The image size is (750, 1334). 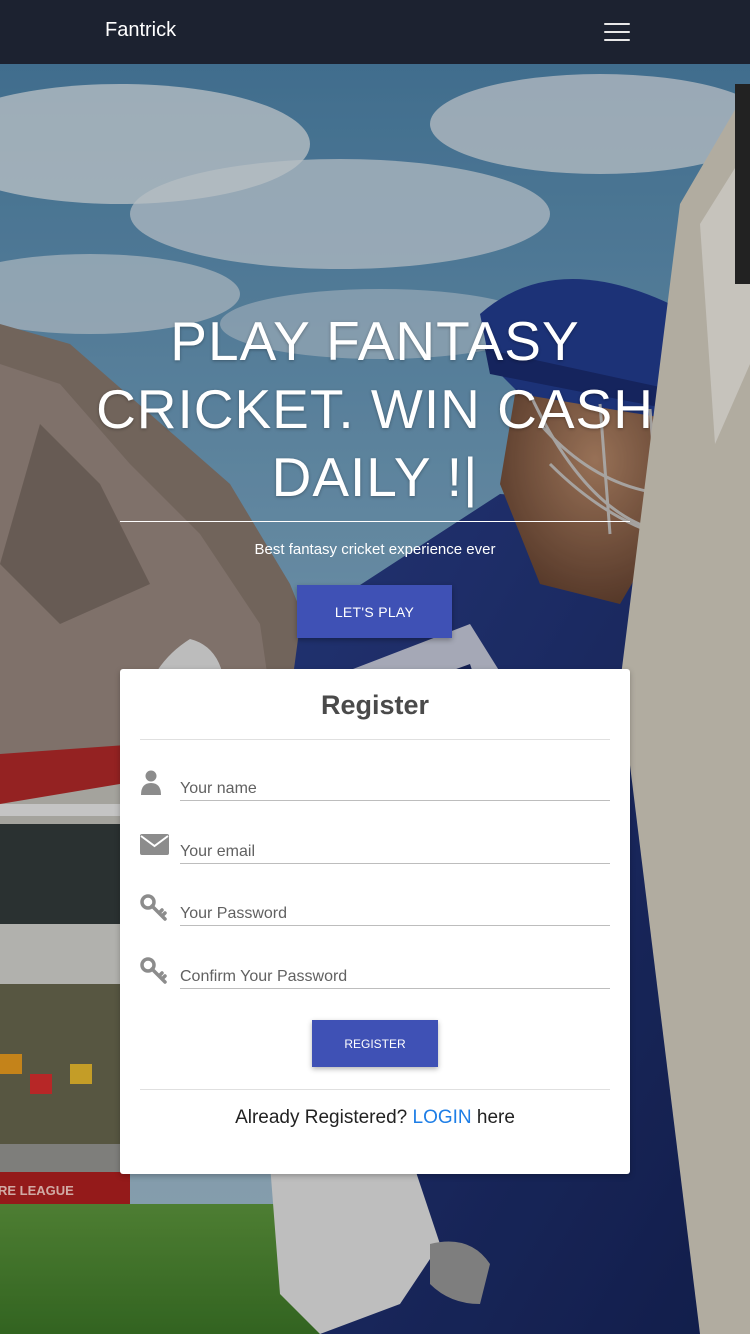 What do you see at coordinates (395, 975) in the screenshot?
I see `confirm-password-input` at bounding box center [395, 975].